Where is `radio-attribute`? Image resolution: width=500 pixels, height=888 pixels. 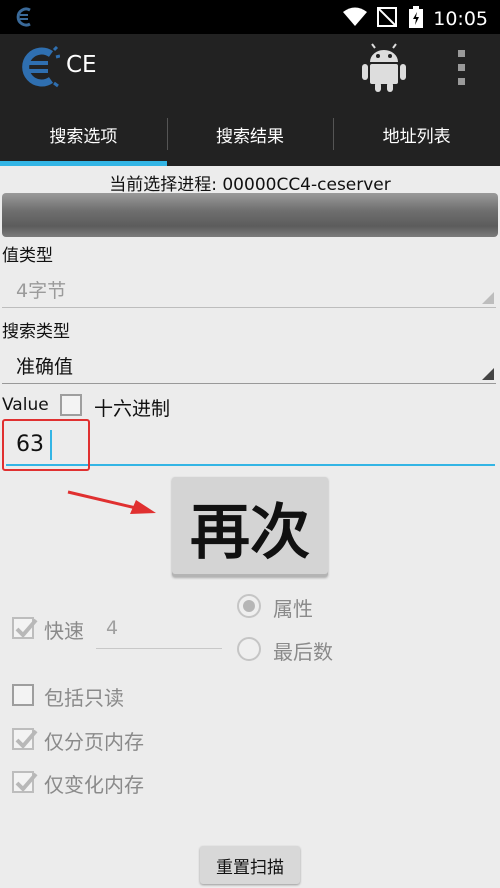
radio-attribute is located at coordinates (249, 606).